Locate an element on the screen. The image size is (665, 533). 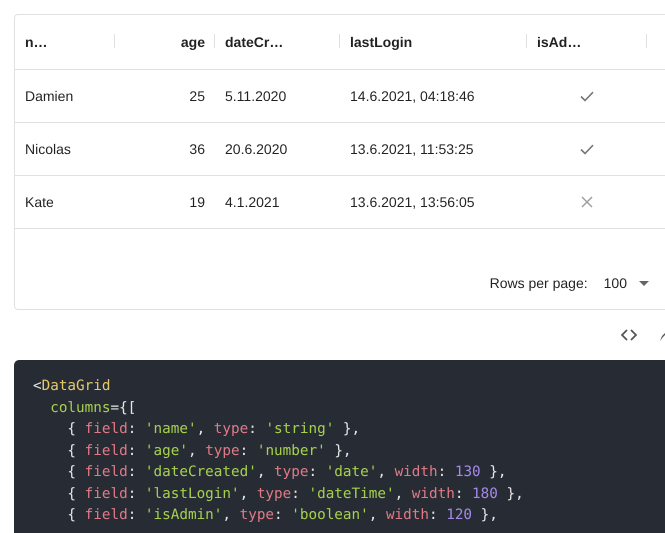
table-cell: 36 is located at coordinates (197, 149).